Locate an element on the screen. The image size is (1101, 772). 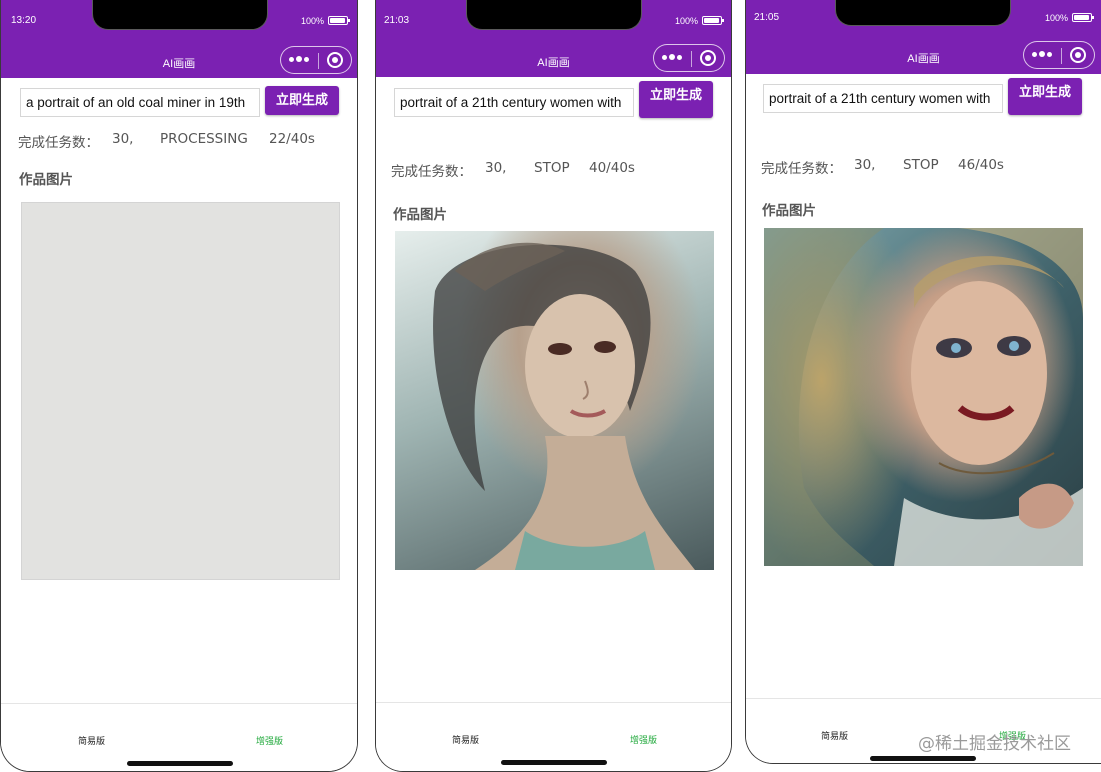
task-stats: 完成任务数： 30, STOP 40/40s is located at coordinates (556, 170).